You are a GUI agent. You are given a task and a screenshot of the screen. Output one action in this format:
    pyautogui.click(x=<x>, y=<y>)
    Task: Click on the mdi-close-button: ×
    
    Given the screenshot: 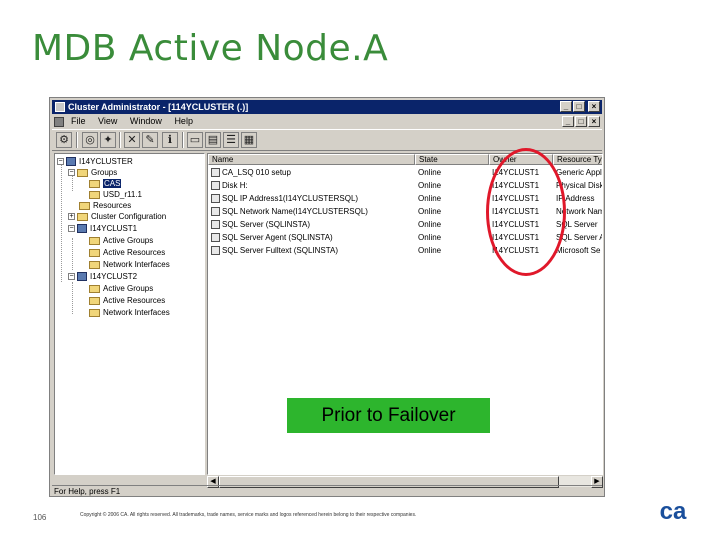 What is the action you would take?
    pyautogui.click(x=594, y=121)
    